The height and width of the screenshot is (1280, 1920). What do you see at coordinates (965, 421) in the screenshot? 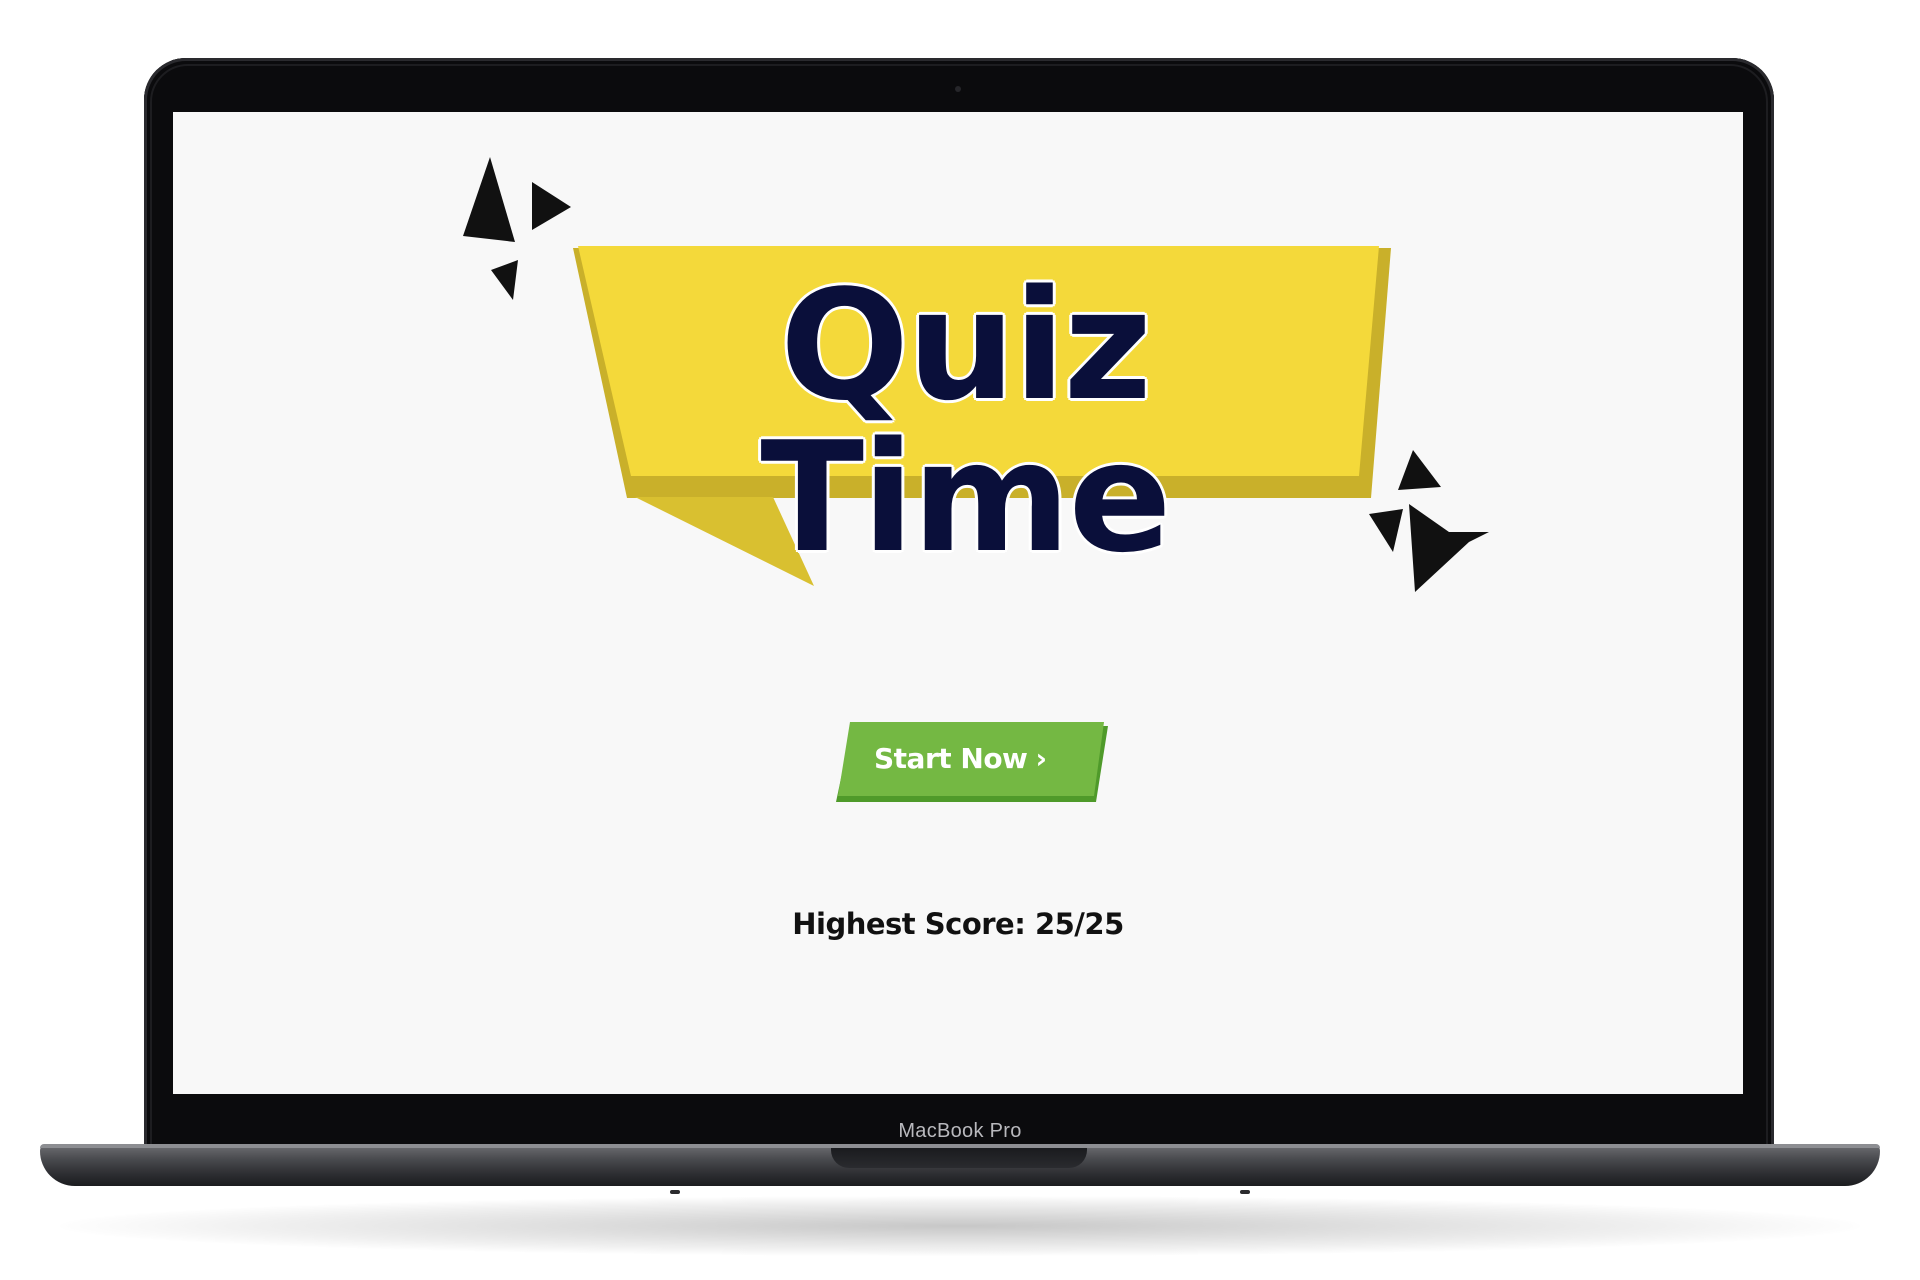
I see `quiz-title: Quiz Time` at bounding box center [965, 421].